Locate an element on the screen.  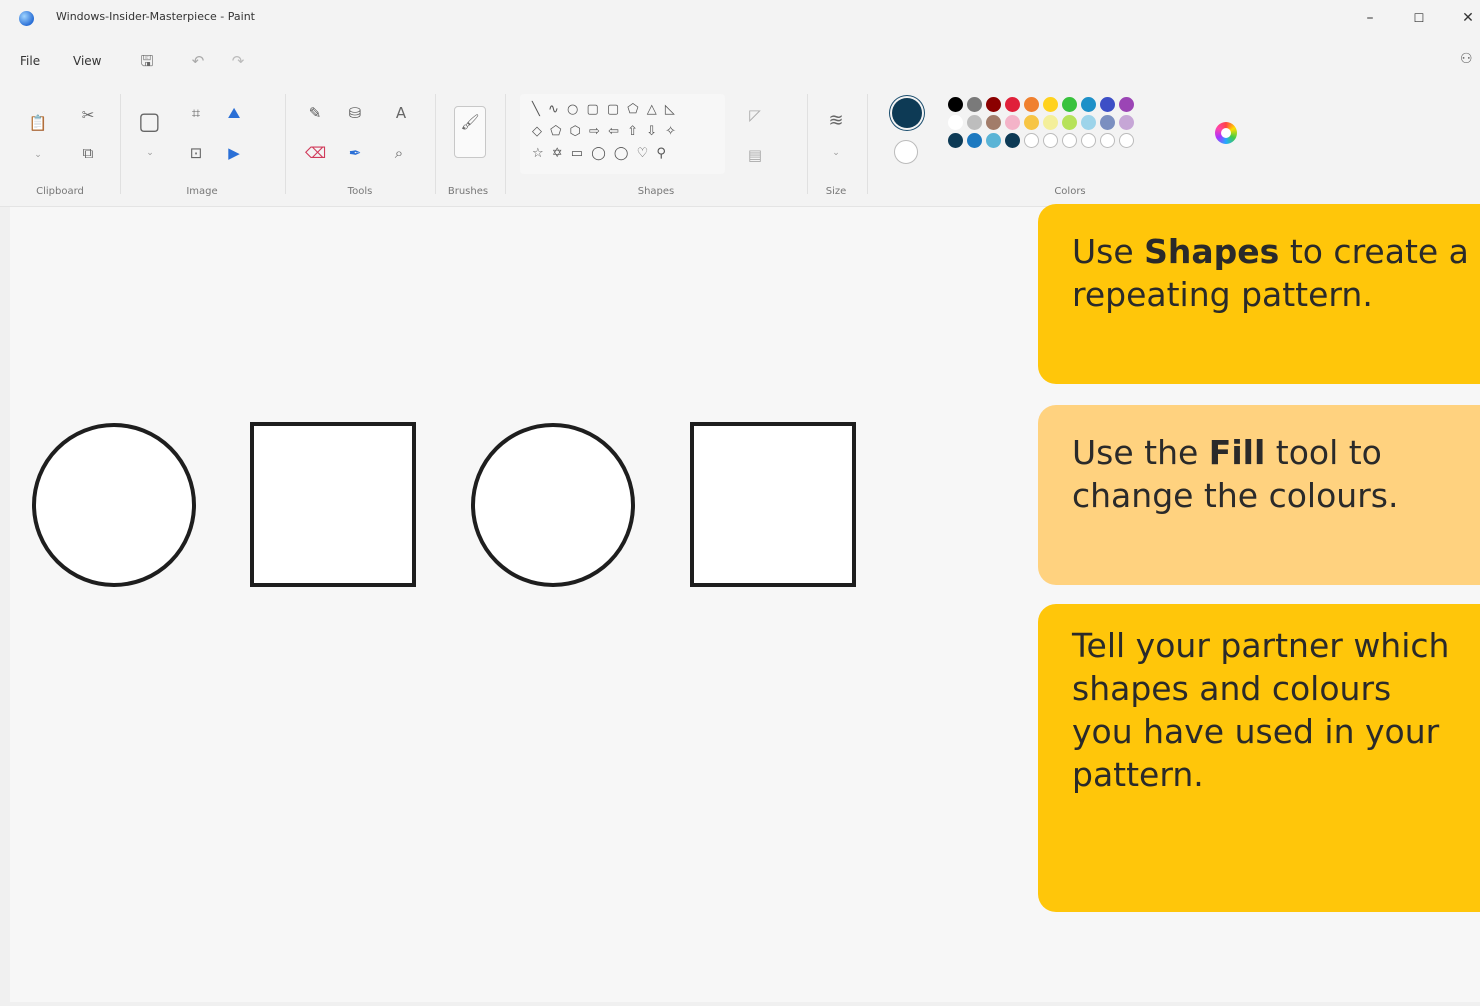
magnifier-icon: ⌕ is located at coordinates (399, 153).